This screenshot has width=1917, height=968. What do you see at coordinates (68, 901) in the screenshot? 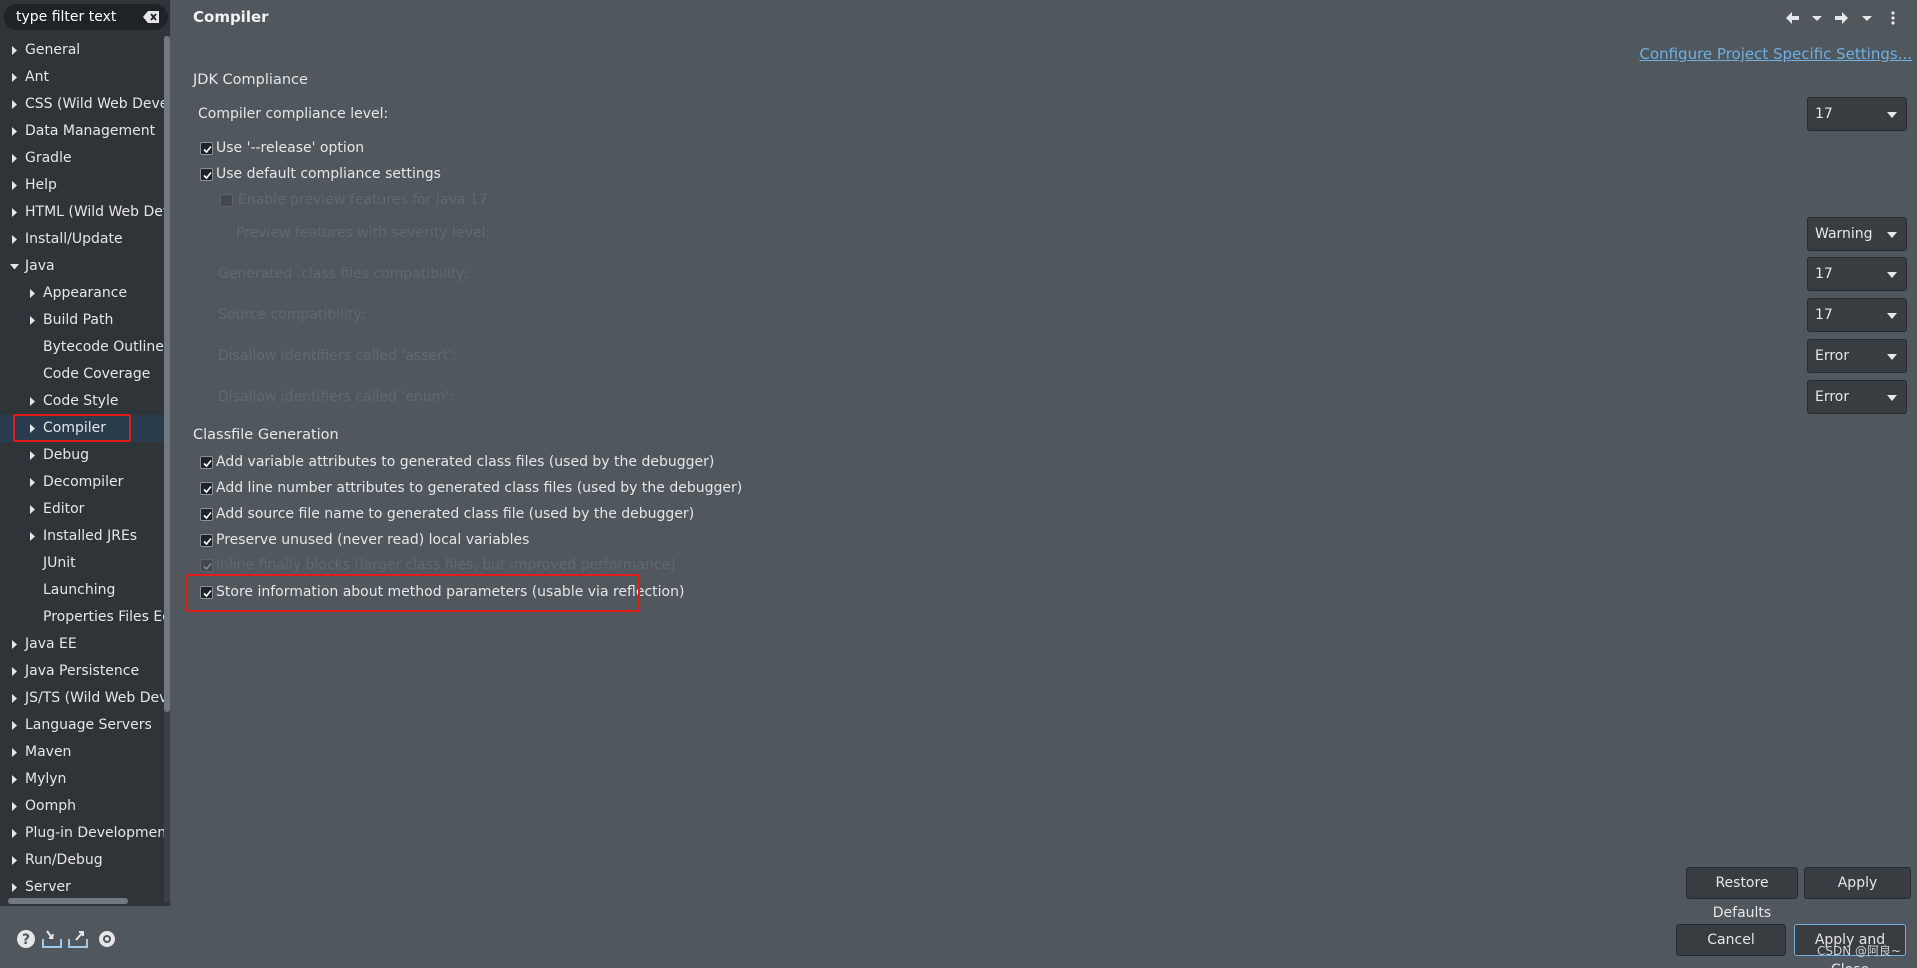
I see `tree-horizontal-scrollbar` at bounding box center [68, 901].